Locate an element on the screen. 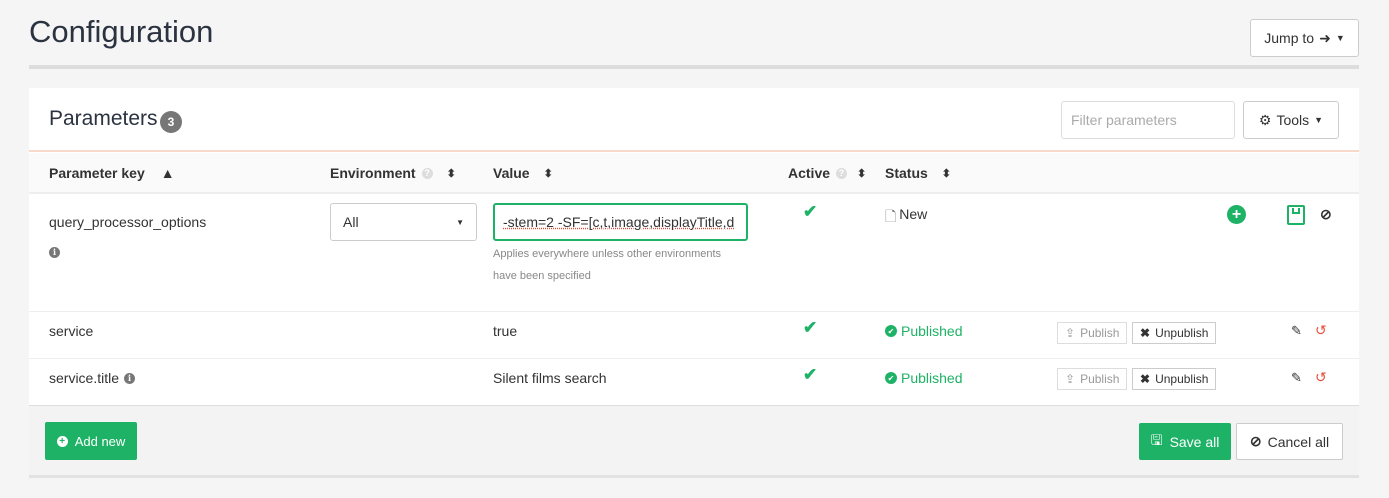 The image size is (1389, 498). parameter-value: Silent films search is located at coordinates (550, 378).